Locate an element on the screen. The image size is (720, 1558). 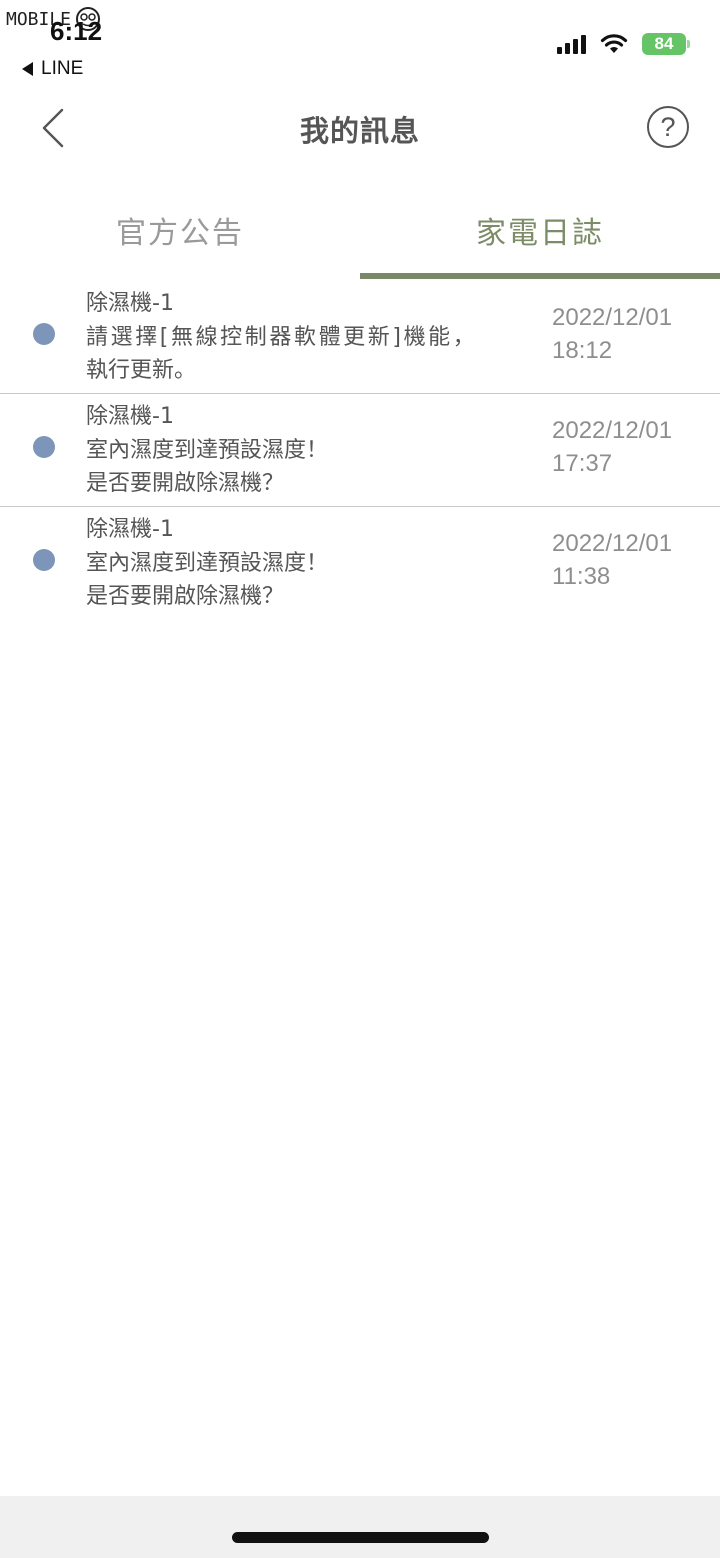
question-mark-icon: ? is located at coordinates (668, 126).